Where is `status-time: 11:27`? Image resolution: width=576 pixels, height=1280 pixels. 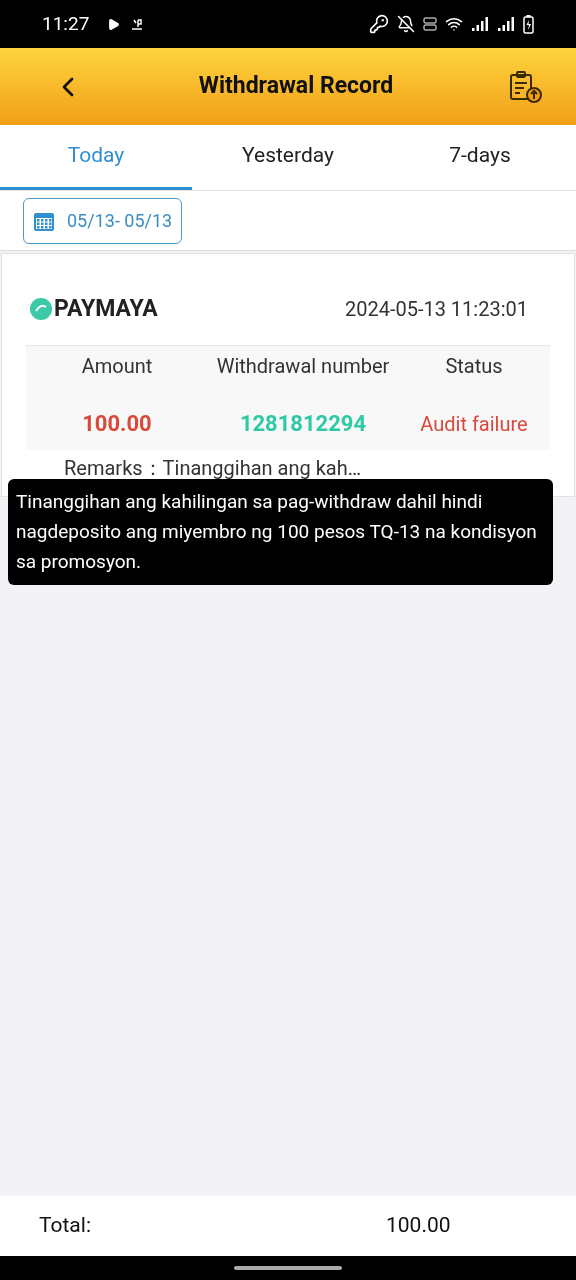 status-time: 11:27 is located at coordinates (66, 23).